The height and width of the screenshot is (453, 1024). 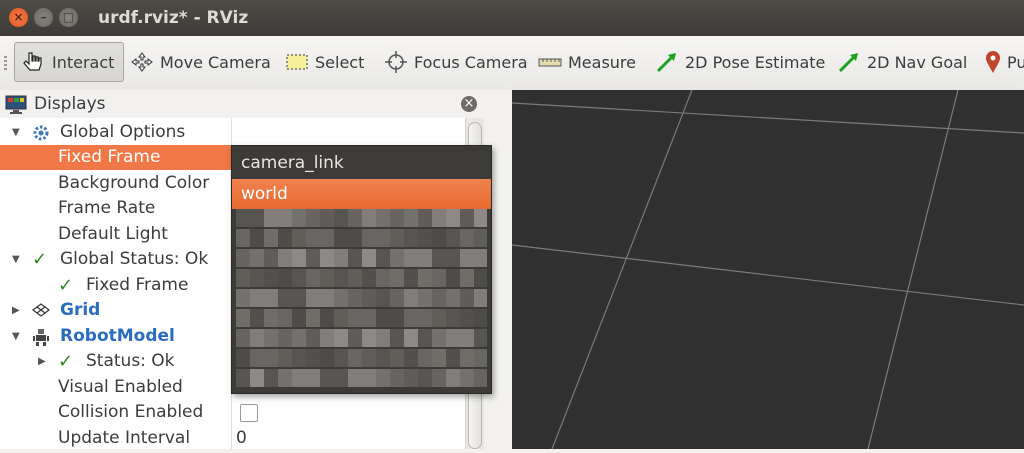 I want to click on publish-point-tool-button: Pu, so click(x=1002, y=62).